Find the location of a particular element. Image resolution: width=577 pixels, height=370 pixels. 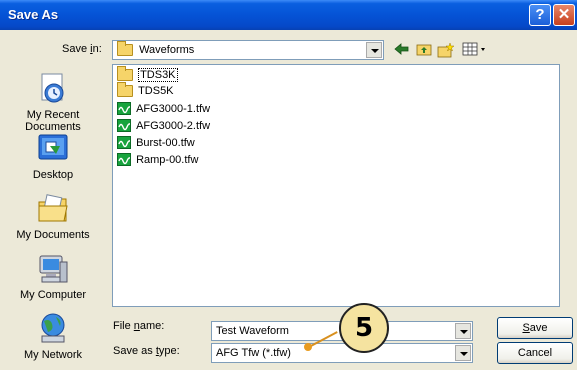

place-label: My Documents is located at coordinates (53, 235).